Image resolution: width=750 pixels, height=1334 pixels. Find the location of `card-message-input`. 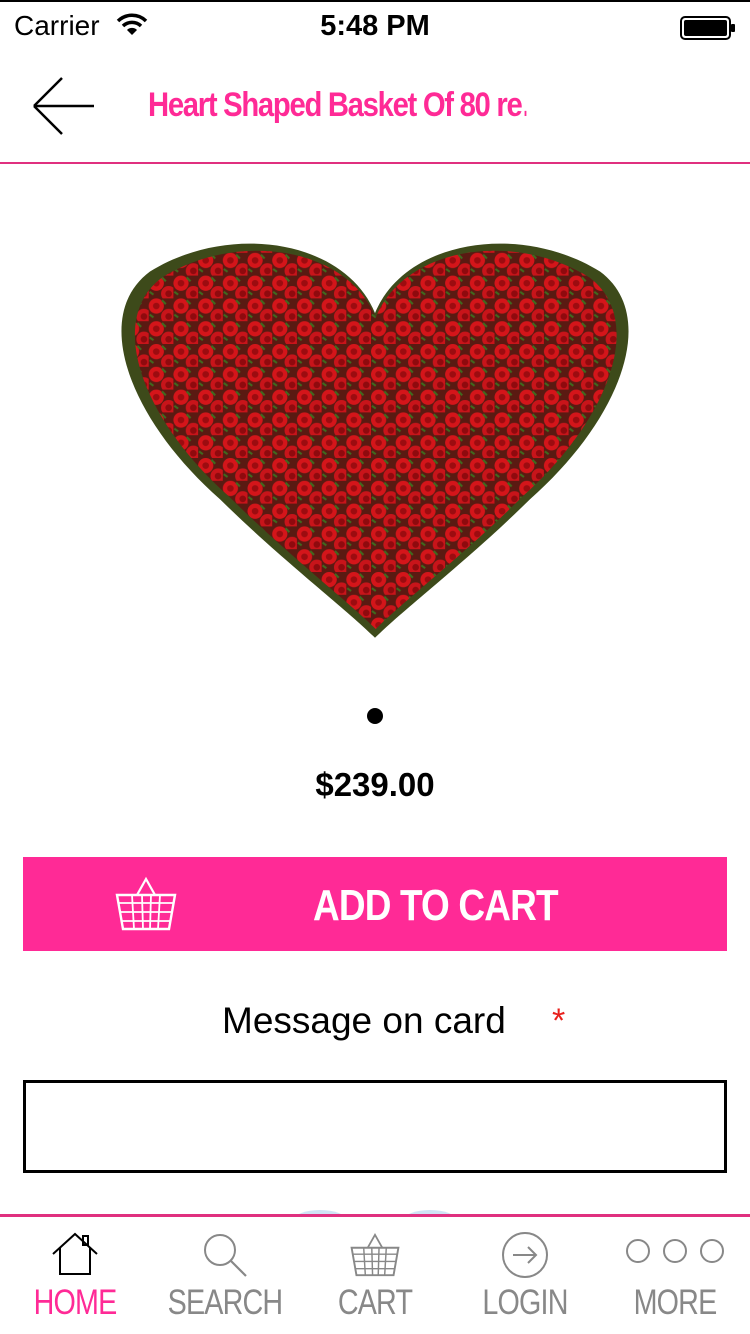

card-message-input is located at coordinates (375, 1126).